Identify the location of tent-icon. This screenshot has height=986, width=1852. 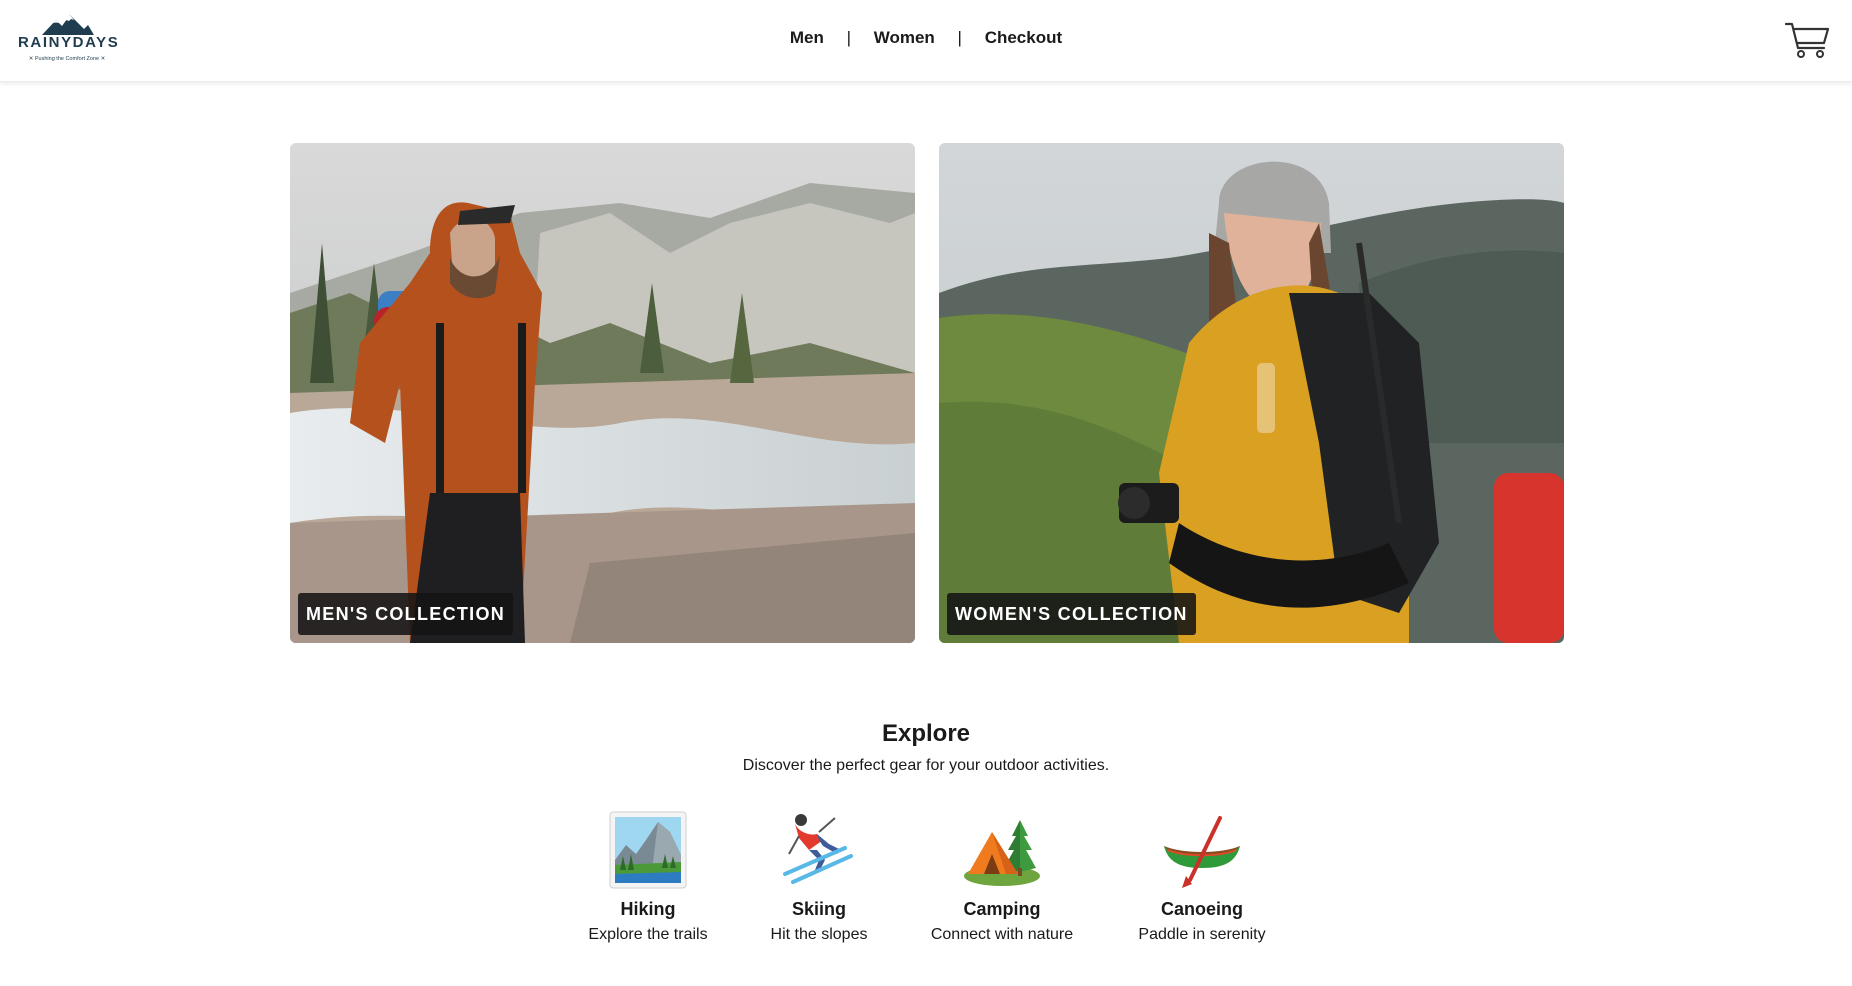
(1002, 853).